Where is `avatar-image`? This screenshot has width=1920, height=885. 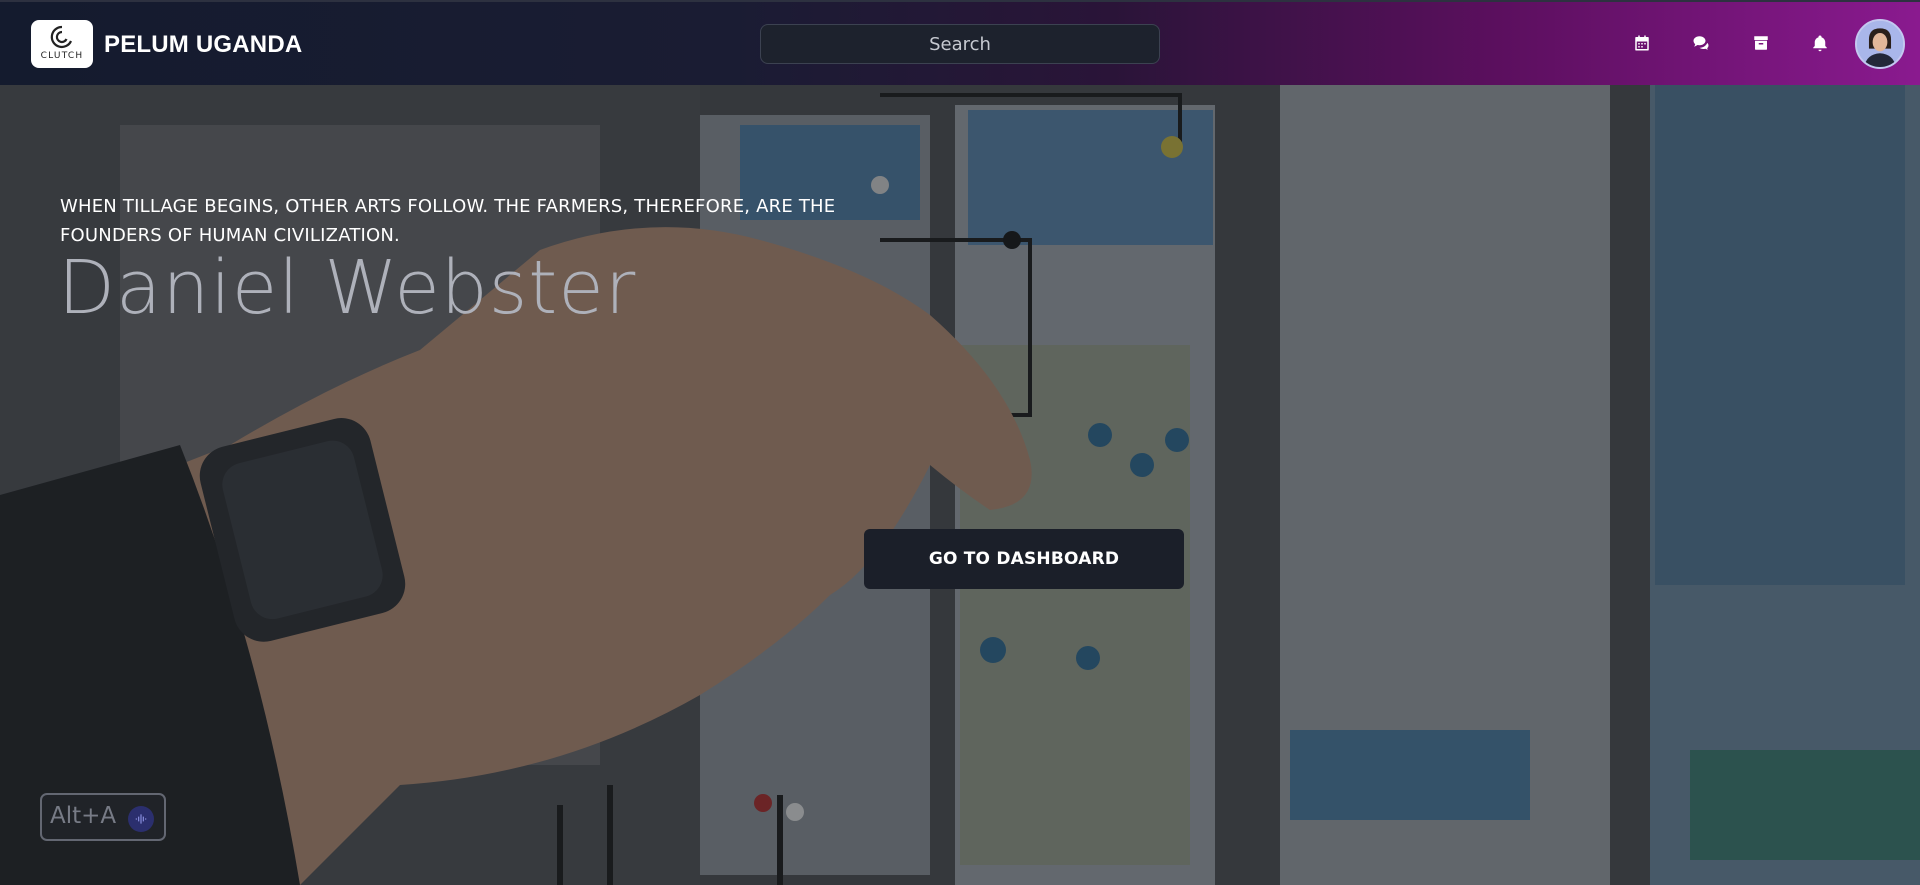
avatar-image is located at coordinates (1880, 44).